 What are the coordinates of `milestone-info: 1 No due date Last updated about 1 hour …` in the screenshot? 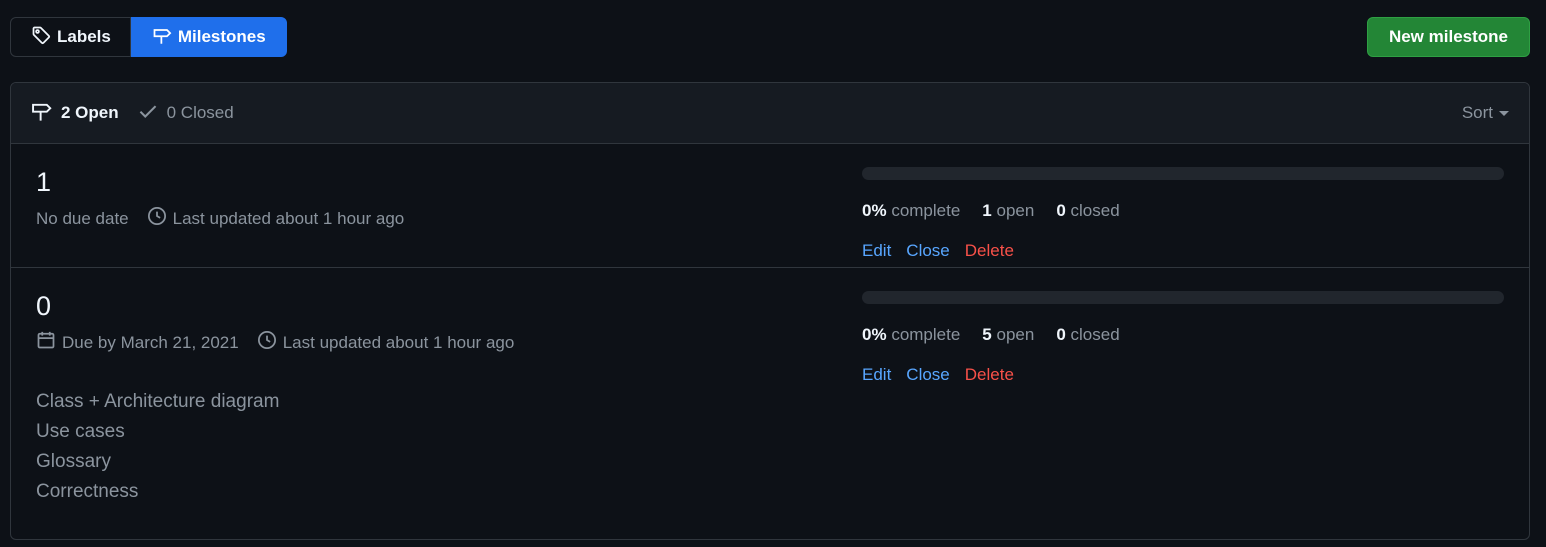 It's located at (449, 205).